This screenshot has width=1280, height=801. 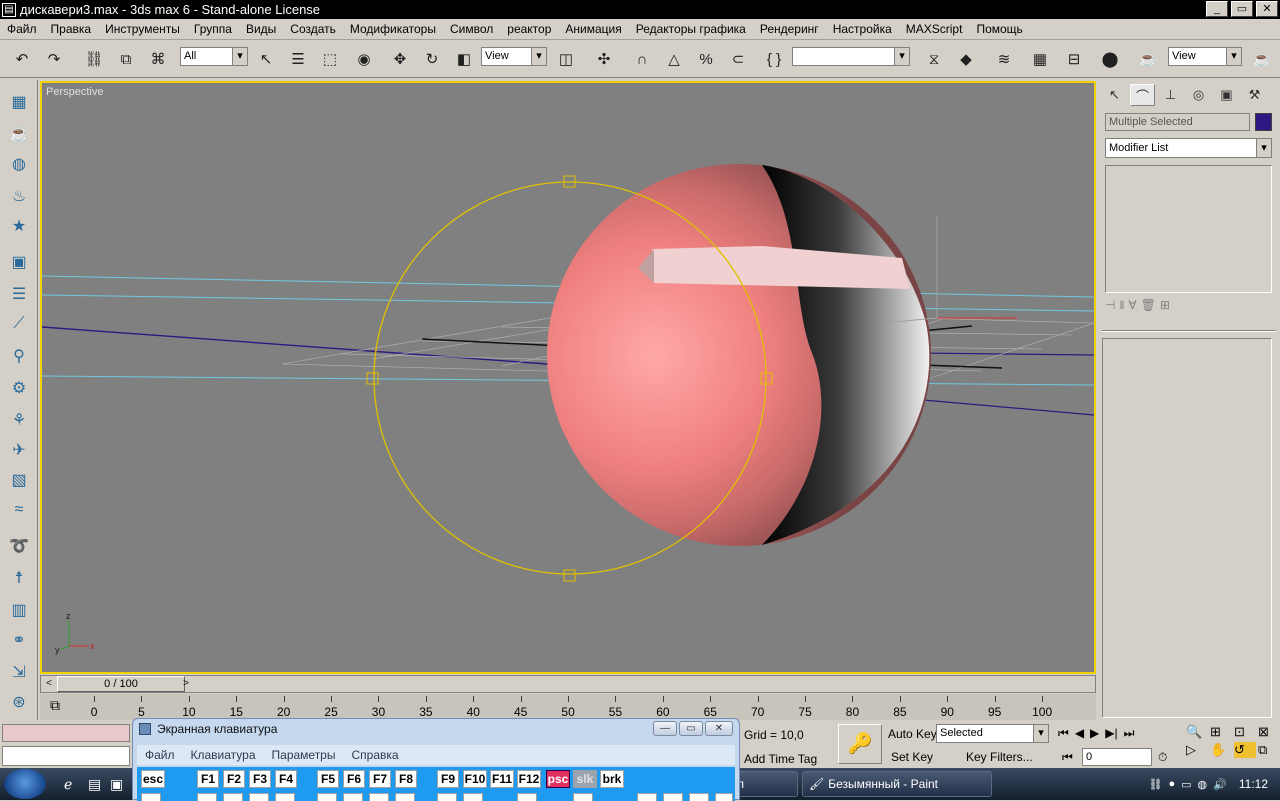 What do you see at coordinates (19, 262) in the screenshot?
I see `material-tool-icon: ▣` at bounding box center [19, 262].